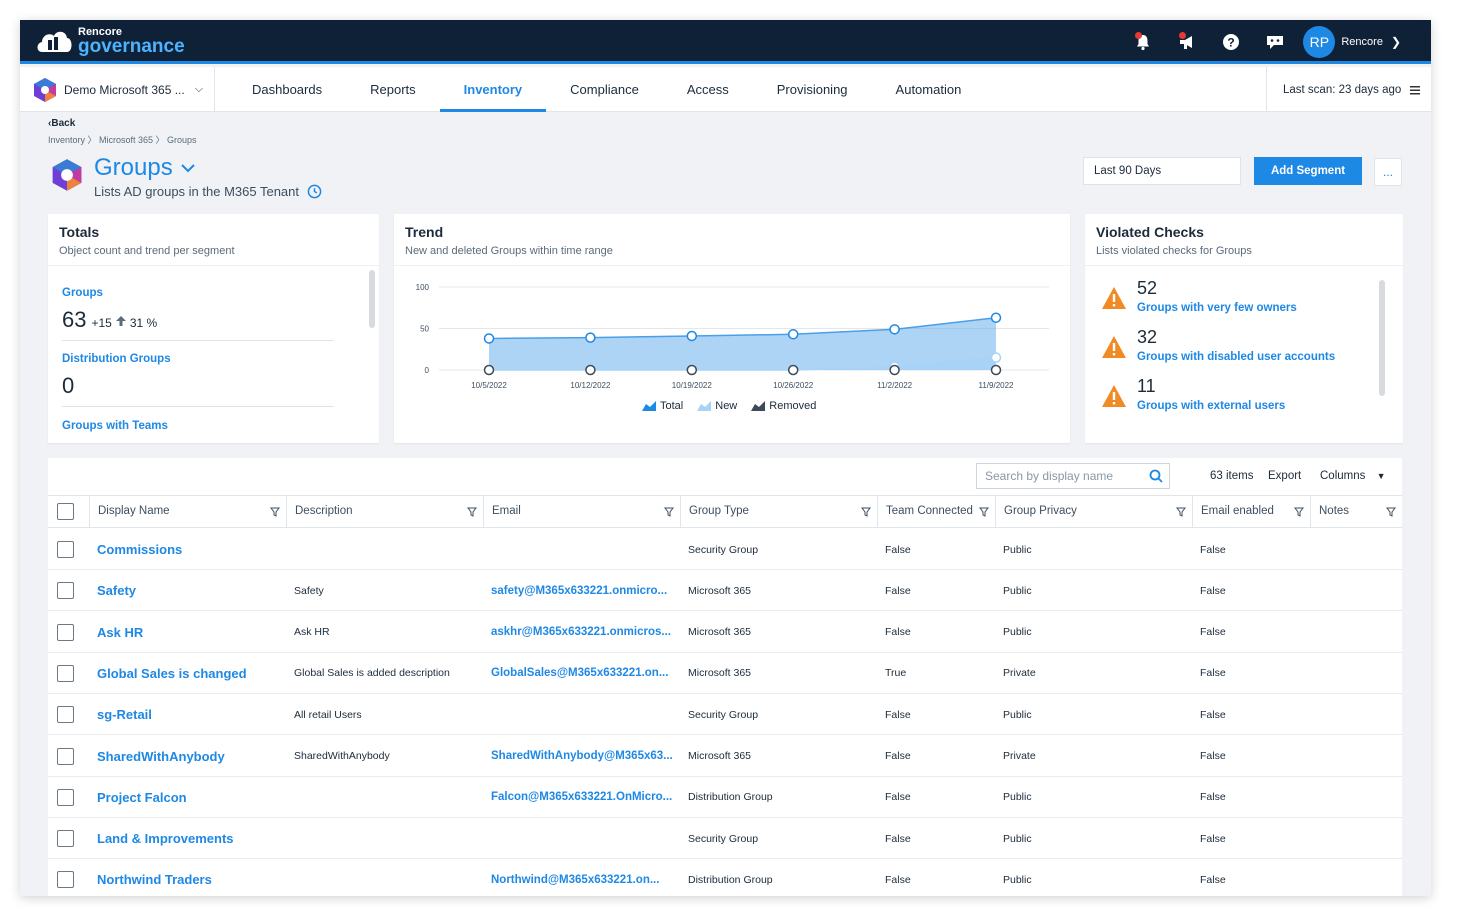  Describe the element at coordinates (189, 714) in the screenshot. I see `cell-display-name: sg-Retail` at that location.